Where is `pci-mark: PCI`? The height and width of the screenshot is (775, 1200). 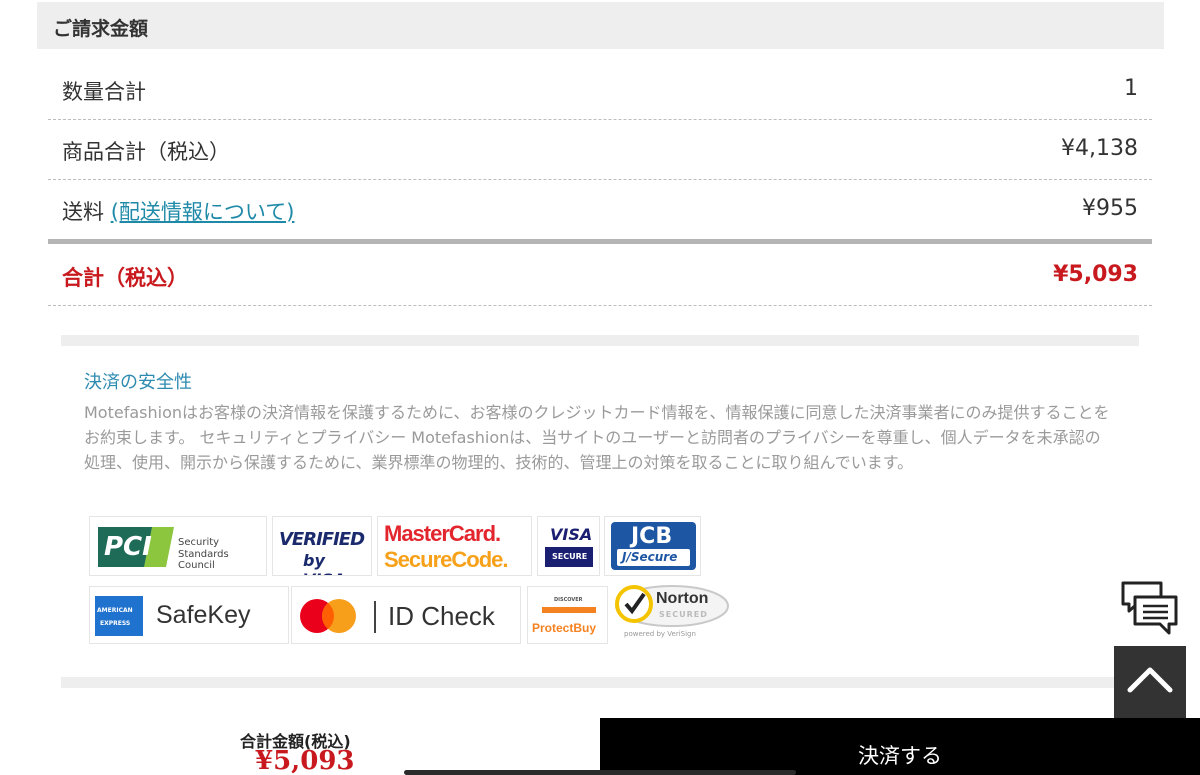 pci-mark: PCI is located at coordinates (128, 547).